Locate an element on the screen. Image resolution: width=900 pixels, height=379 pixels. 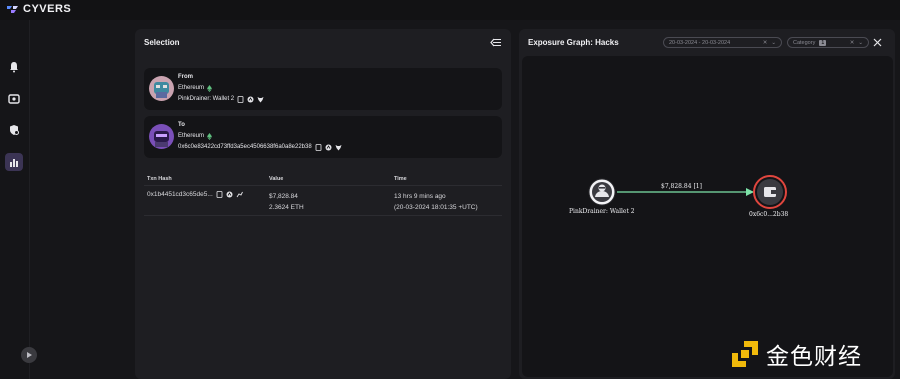
date-range-value: 20-03-2024 - 20-03-2024 is located at coordinates (700, 42).